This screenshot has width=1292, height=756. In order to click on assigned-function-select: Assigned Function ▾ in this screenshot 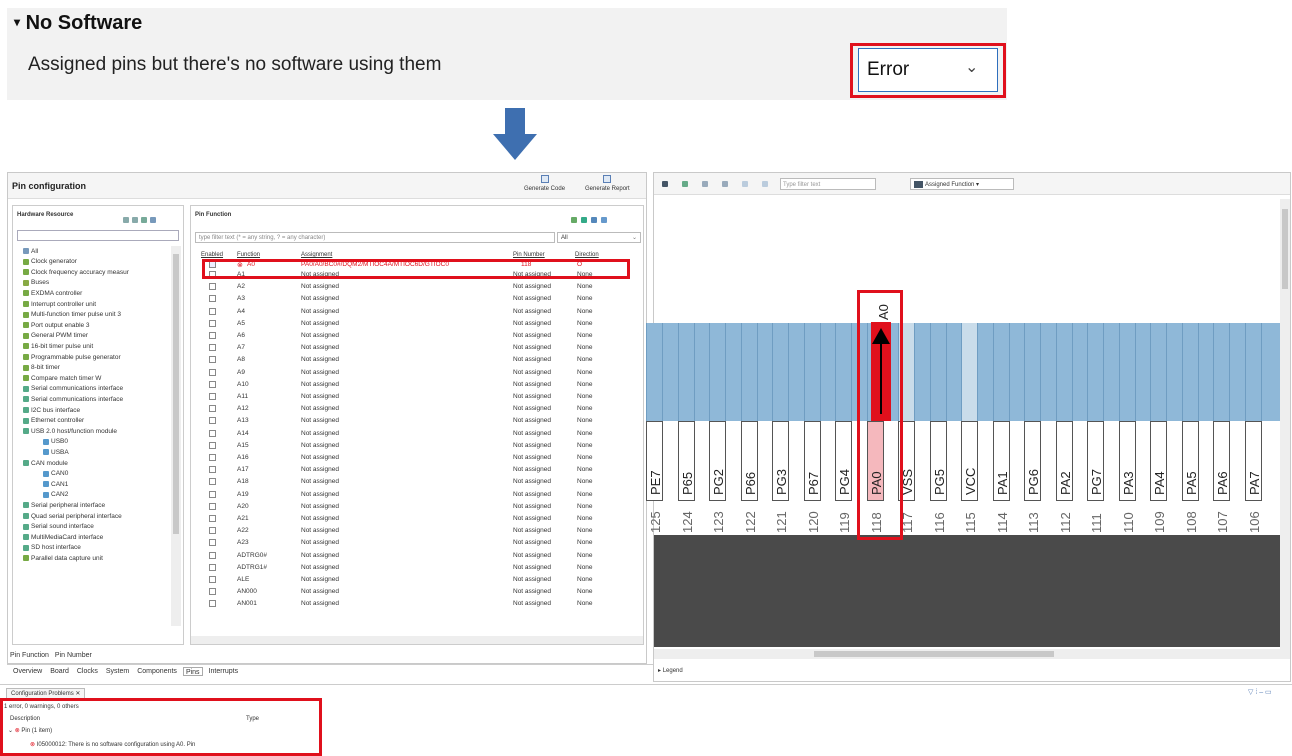, I will do `click(962, 184)`.